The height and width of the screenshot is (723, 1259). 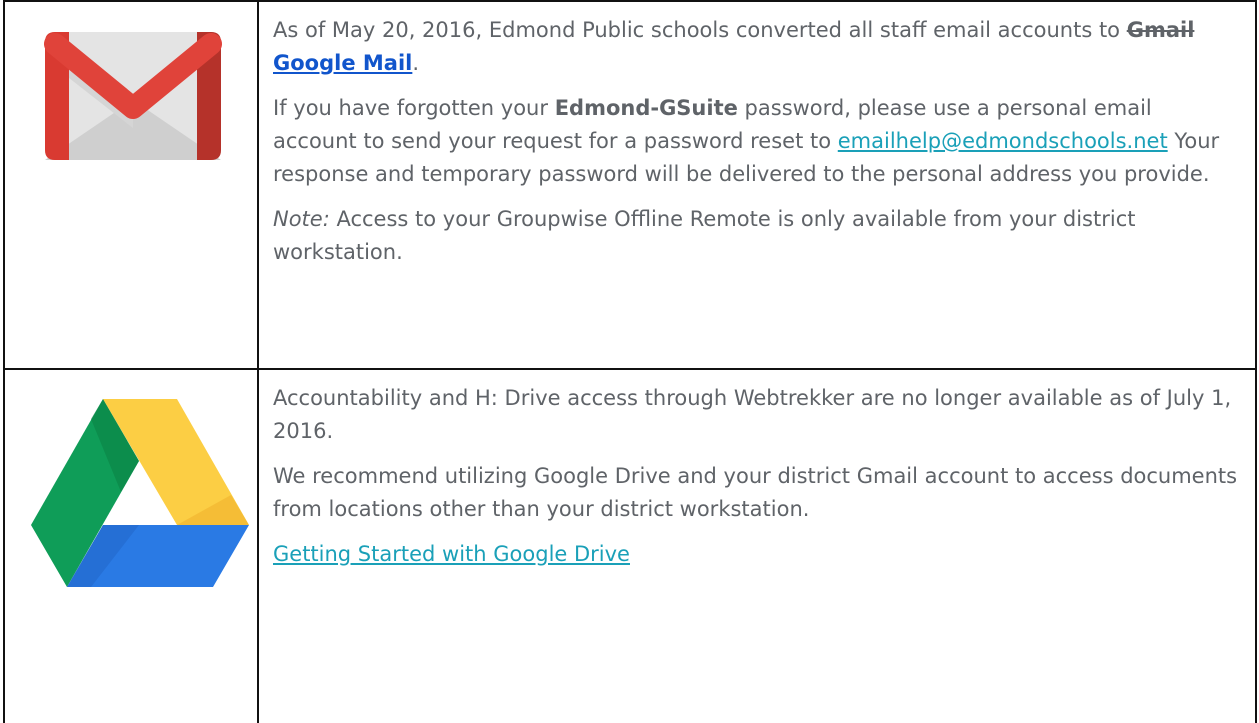 What do you see at coordinates (342, 63) in the screenshot?
I see `google-mail-link: Google Mail` at bounding box center [342, 63].